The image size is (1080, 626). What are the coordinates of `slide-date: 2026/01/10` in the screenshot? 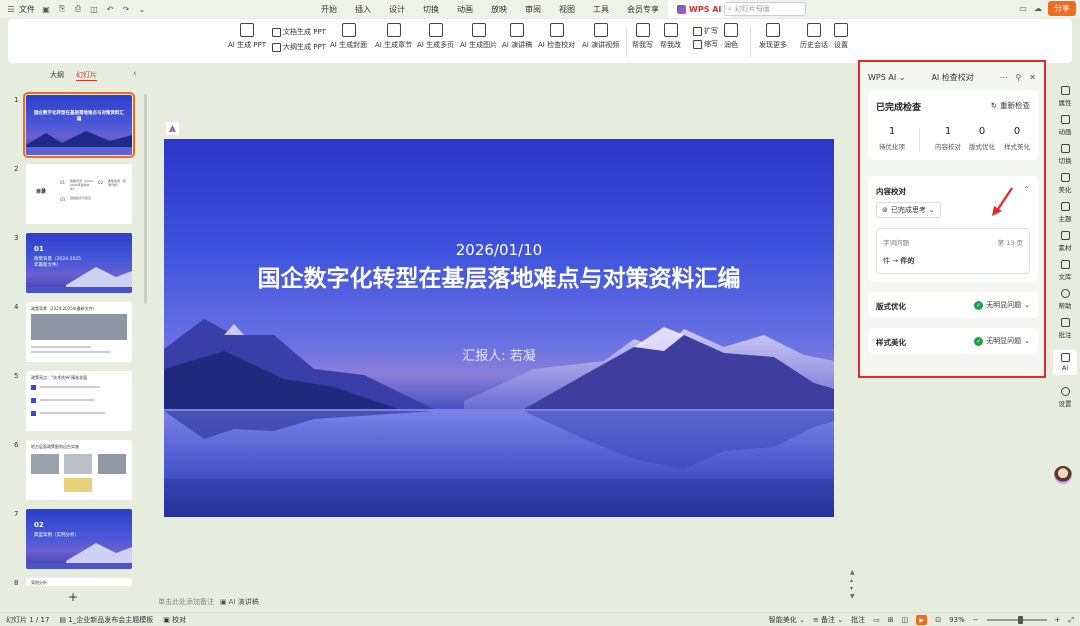 It's located at (499, 250).